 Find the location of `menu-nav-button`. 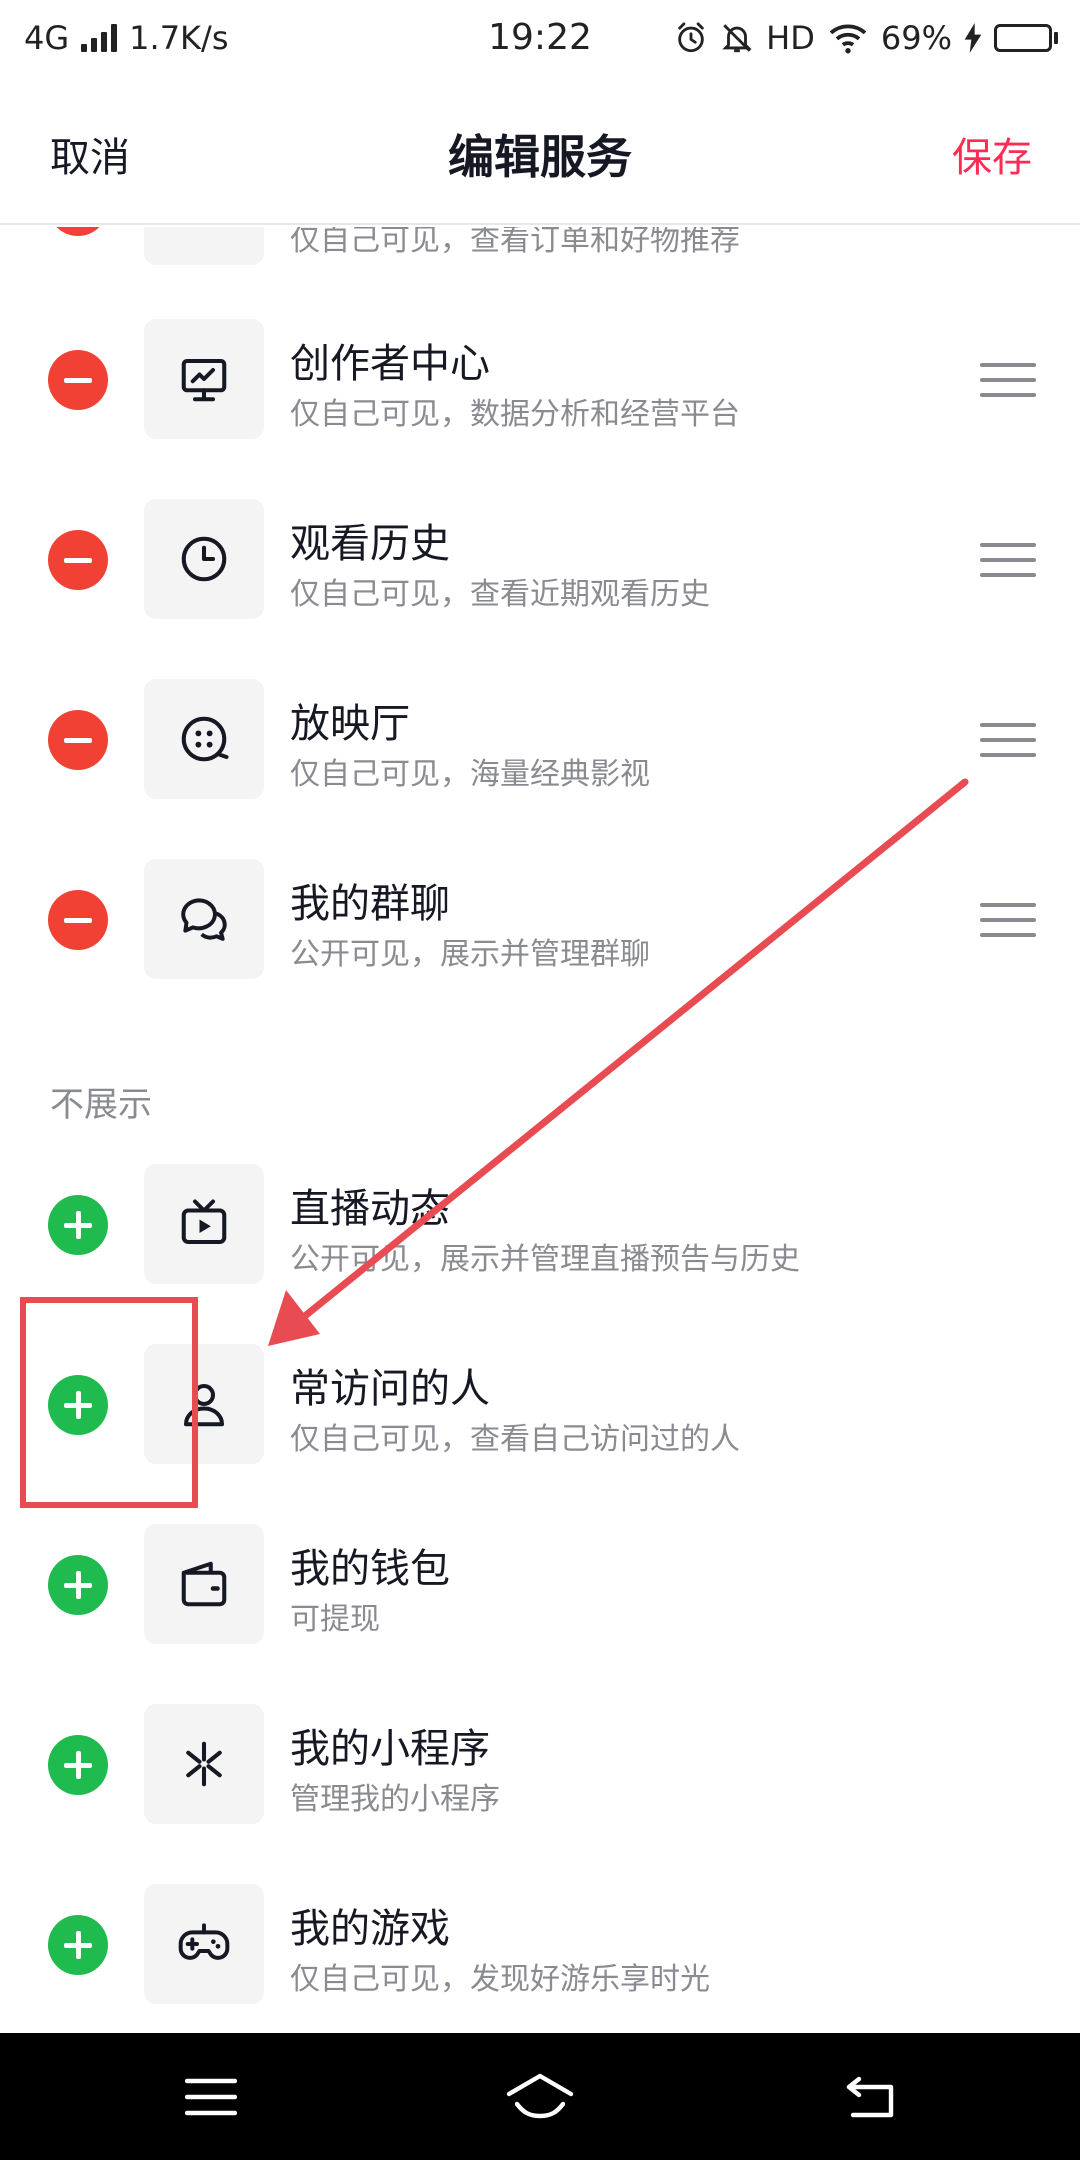

menu-nav-button is located at coordinates (211, 2096).